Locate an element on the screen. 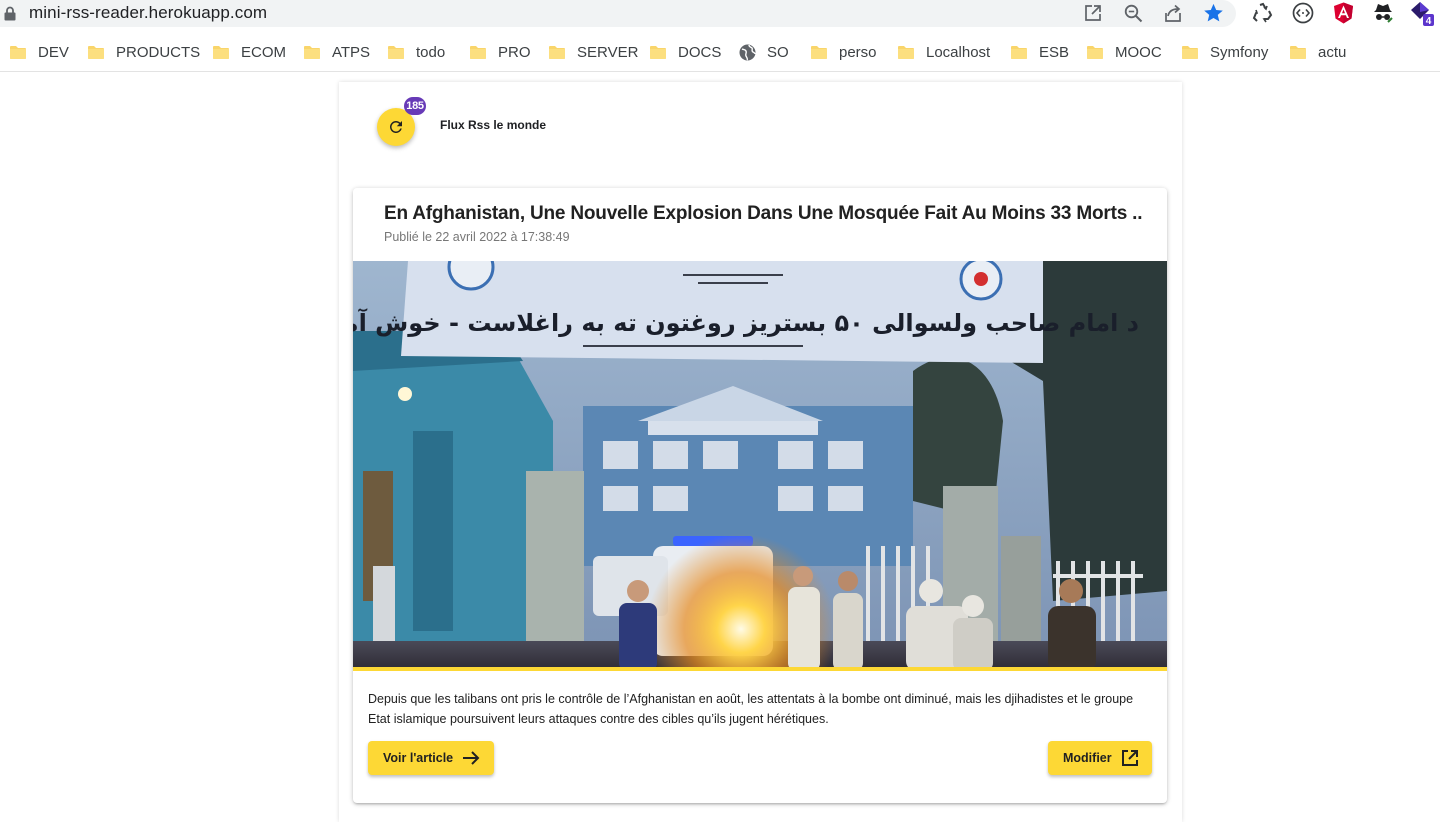 This screenshot has width=1440, height=822. open-in-new-icon is located at coordinates (1130, 758).